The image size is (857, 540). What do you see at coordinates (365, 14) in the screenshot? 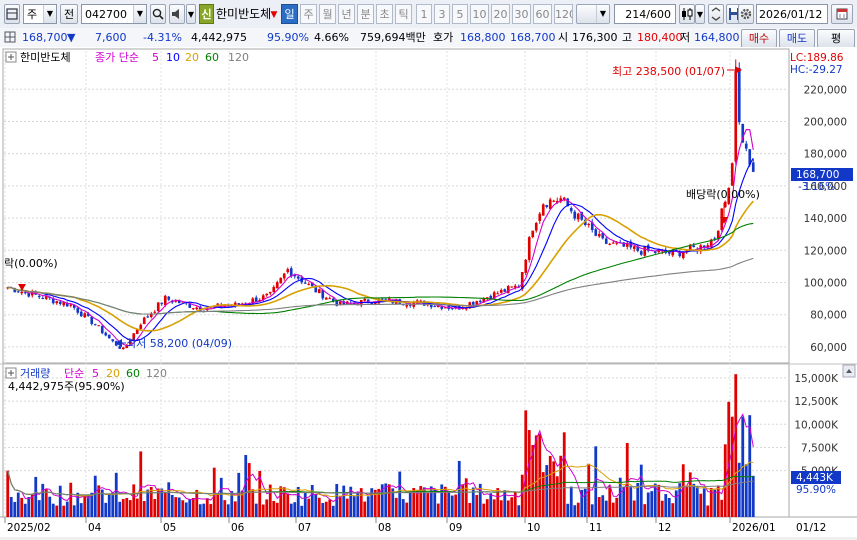
I see `tab-period-4: 분` at bounding box center [365, 14].